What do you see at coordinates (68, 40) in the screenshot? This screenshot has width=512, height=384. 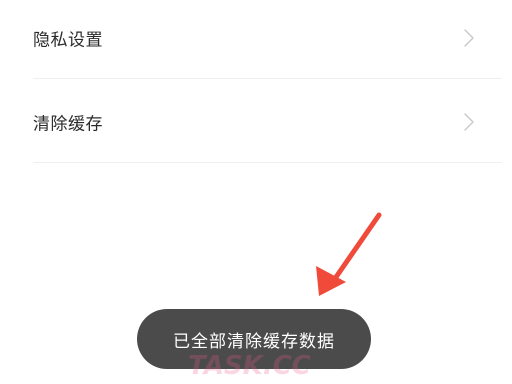 I see `settings-item-label: 隐私设置` at bounding box center [68, 40].